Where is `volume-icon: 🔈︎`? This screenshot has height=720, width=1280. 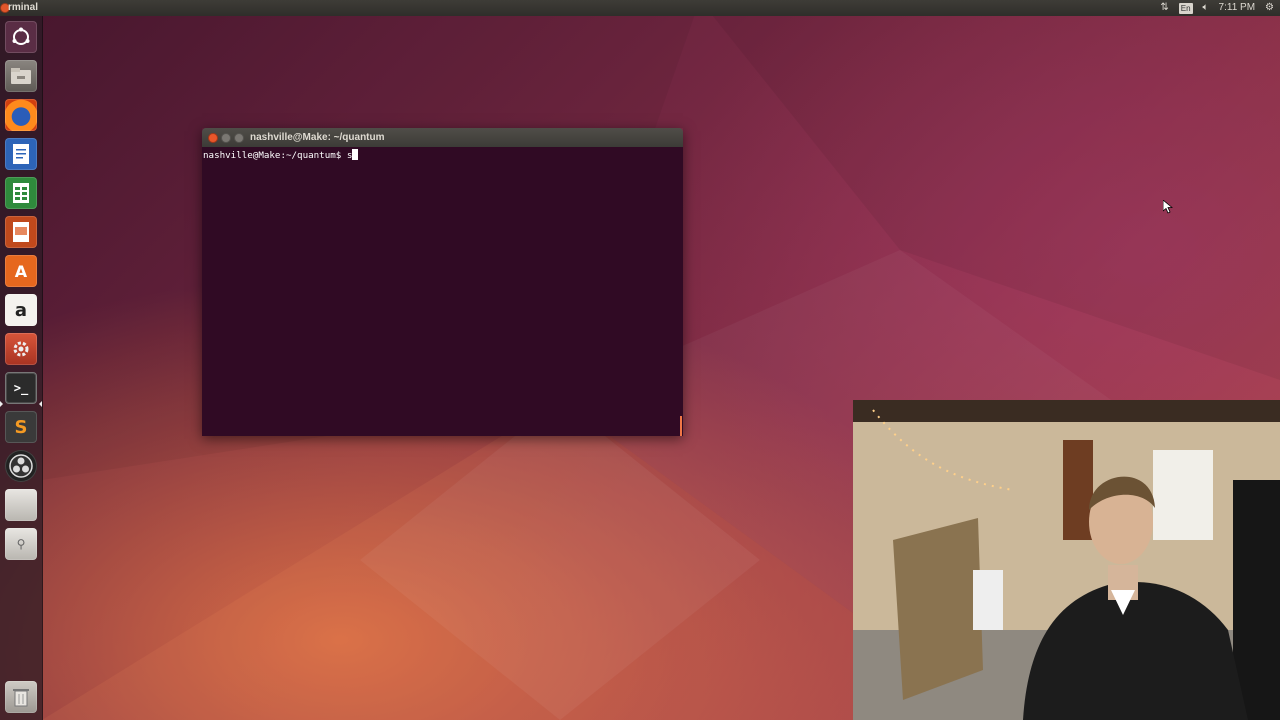 volume-icon: 🔈︎ is located at coordinates (1206, 8).